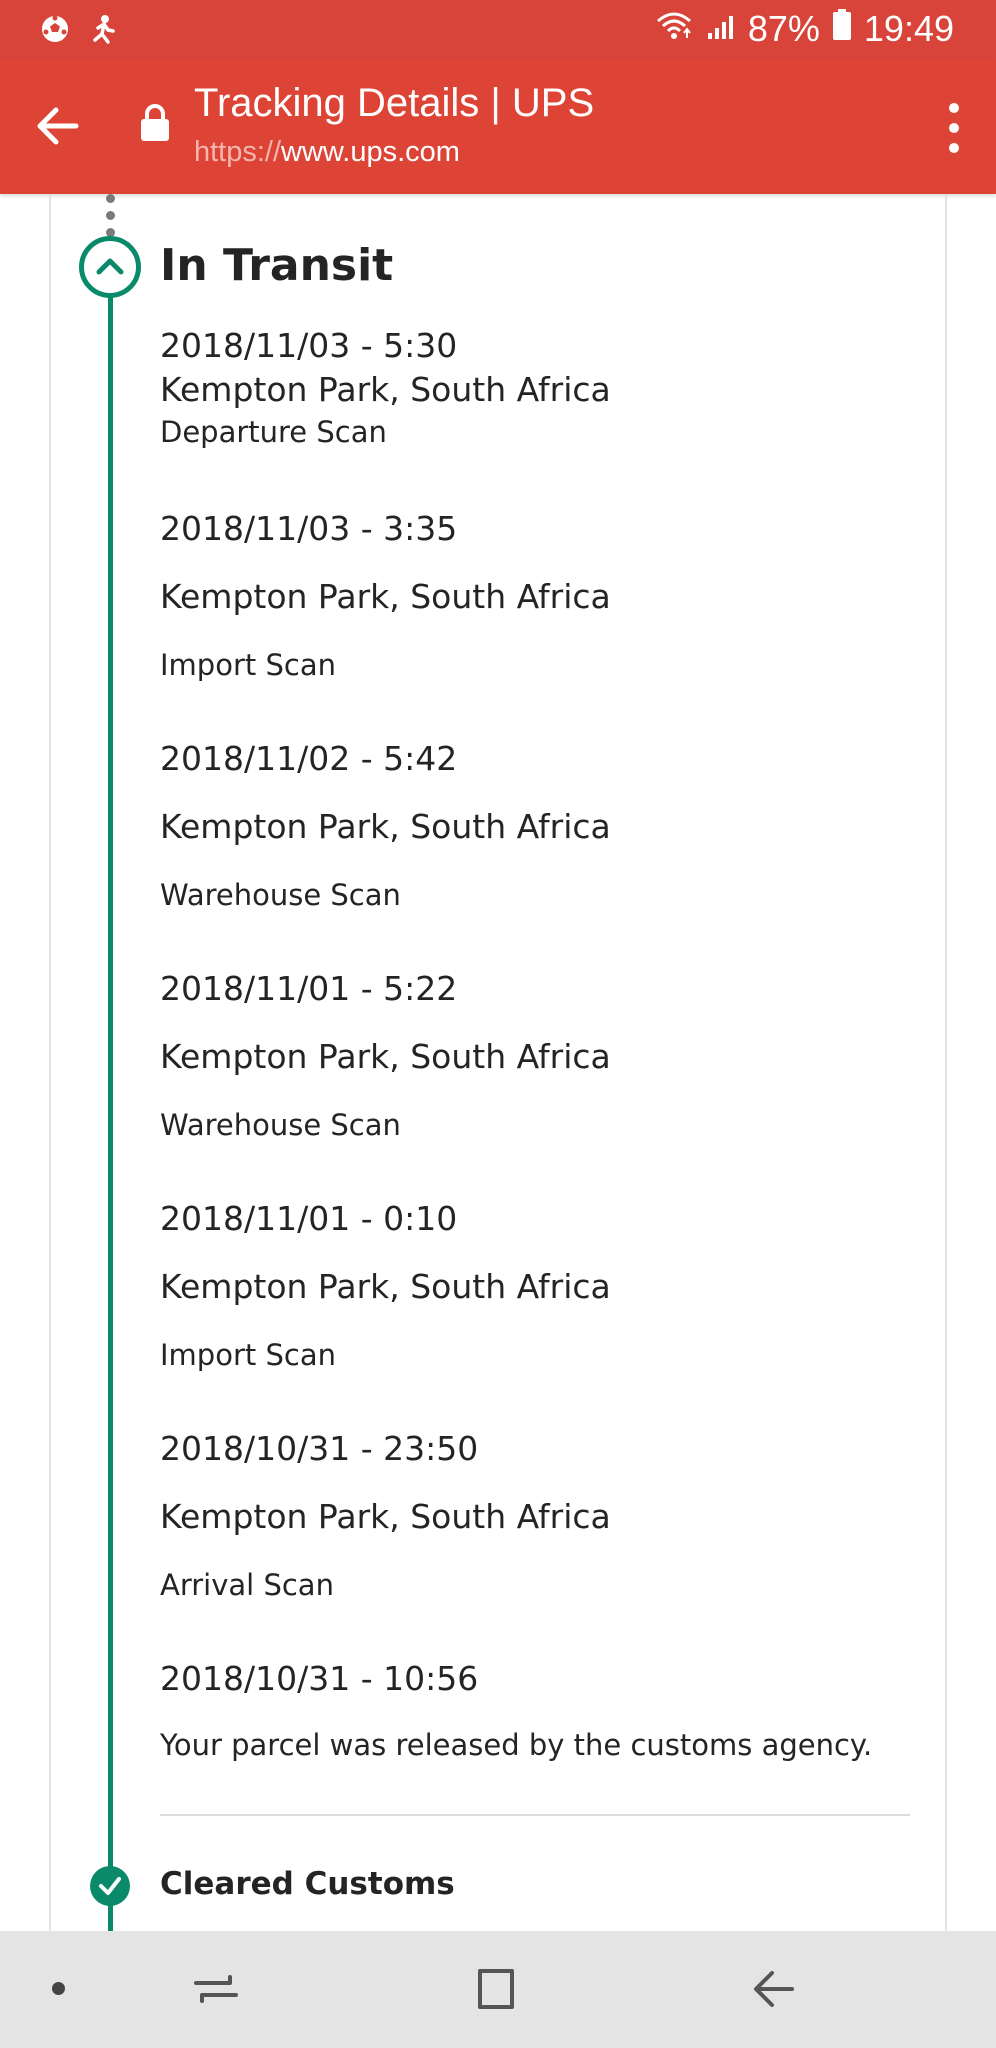 The width and height of the screenshot is (996, 2048). Describe the element at coordinates (216, 1989) in the screenshot. I see `recents-icon` at that location.